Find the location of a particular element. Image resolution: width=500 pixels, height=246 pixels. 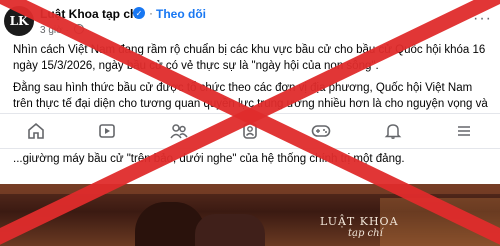

menu-icon is located at coordinates (464, 131).